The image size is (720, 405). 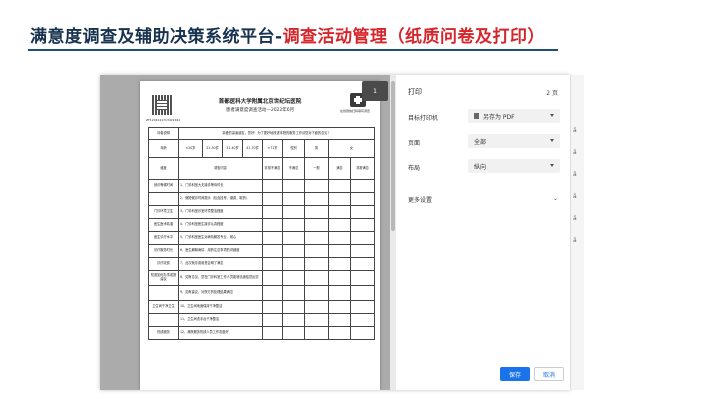 I want to click on table-row: 维度 调查内容 非常不满意 不满意 一般 满意 非常满意, so click(x=261, y=168).